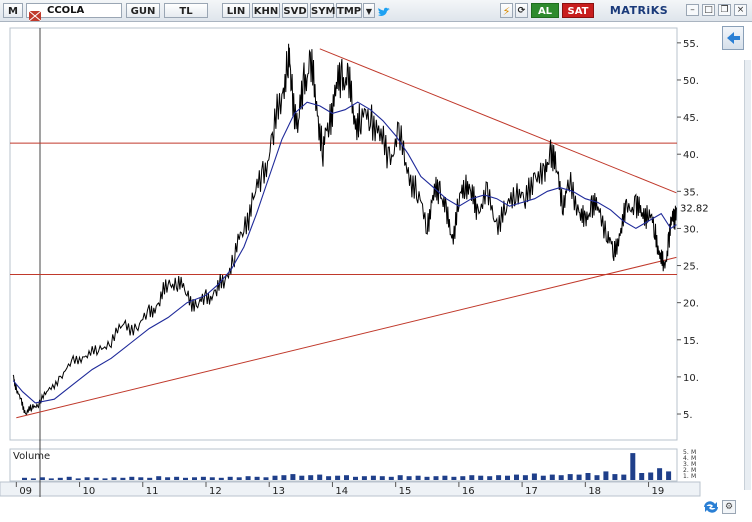 This screenshot has width=752, height=522. I want to click on sell-button: SAT, so click(578, 10).